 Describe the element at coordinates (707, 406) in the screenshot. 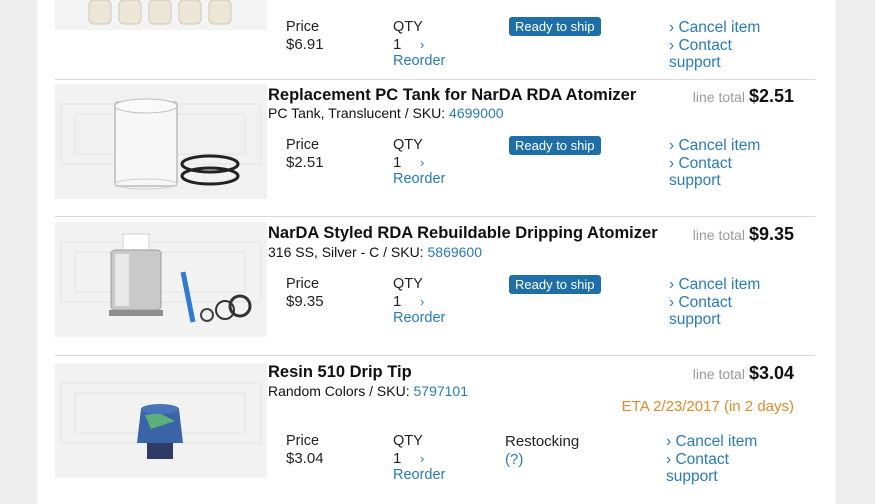

I see `eta-text: ETA 2/23/2017 (in 2 days)` at that location.